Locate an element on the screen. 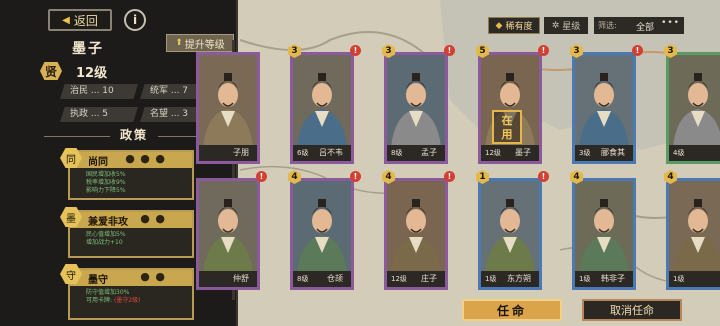 The image size is (720, 326). hero-card-footer: 8级 仓颉 is located at coordinates (322, 279).